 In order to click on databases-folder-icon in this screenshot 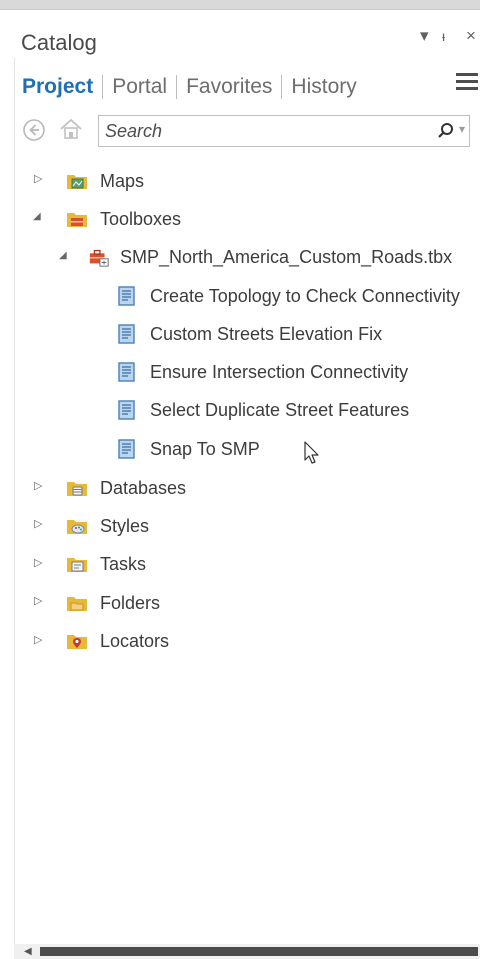, I will do `click(77, 489)`.